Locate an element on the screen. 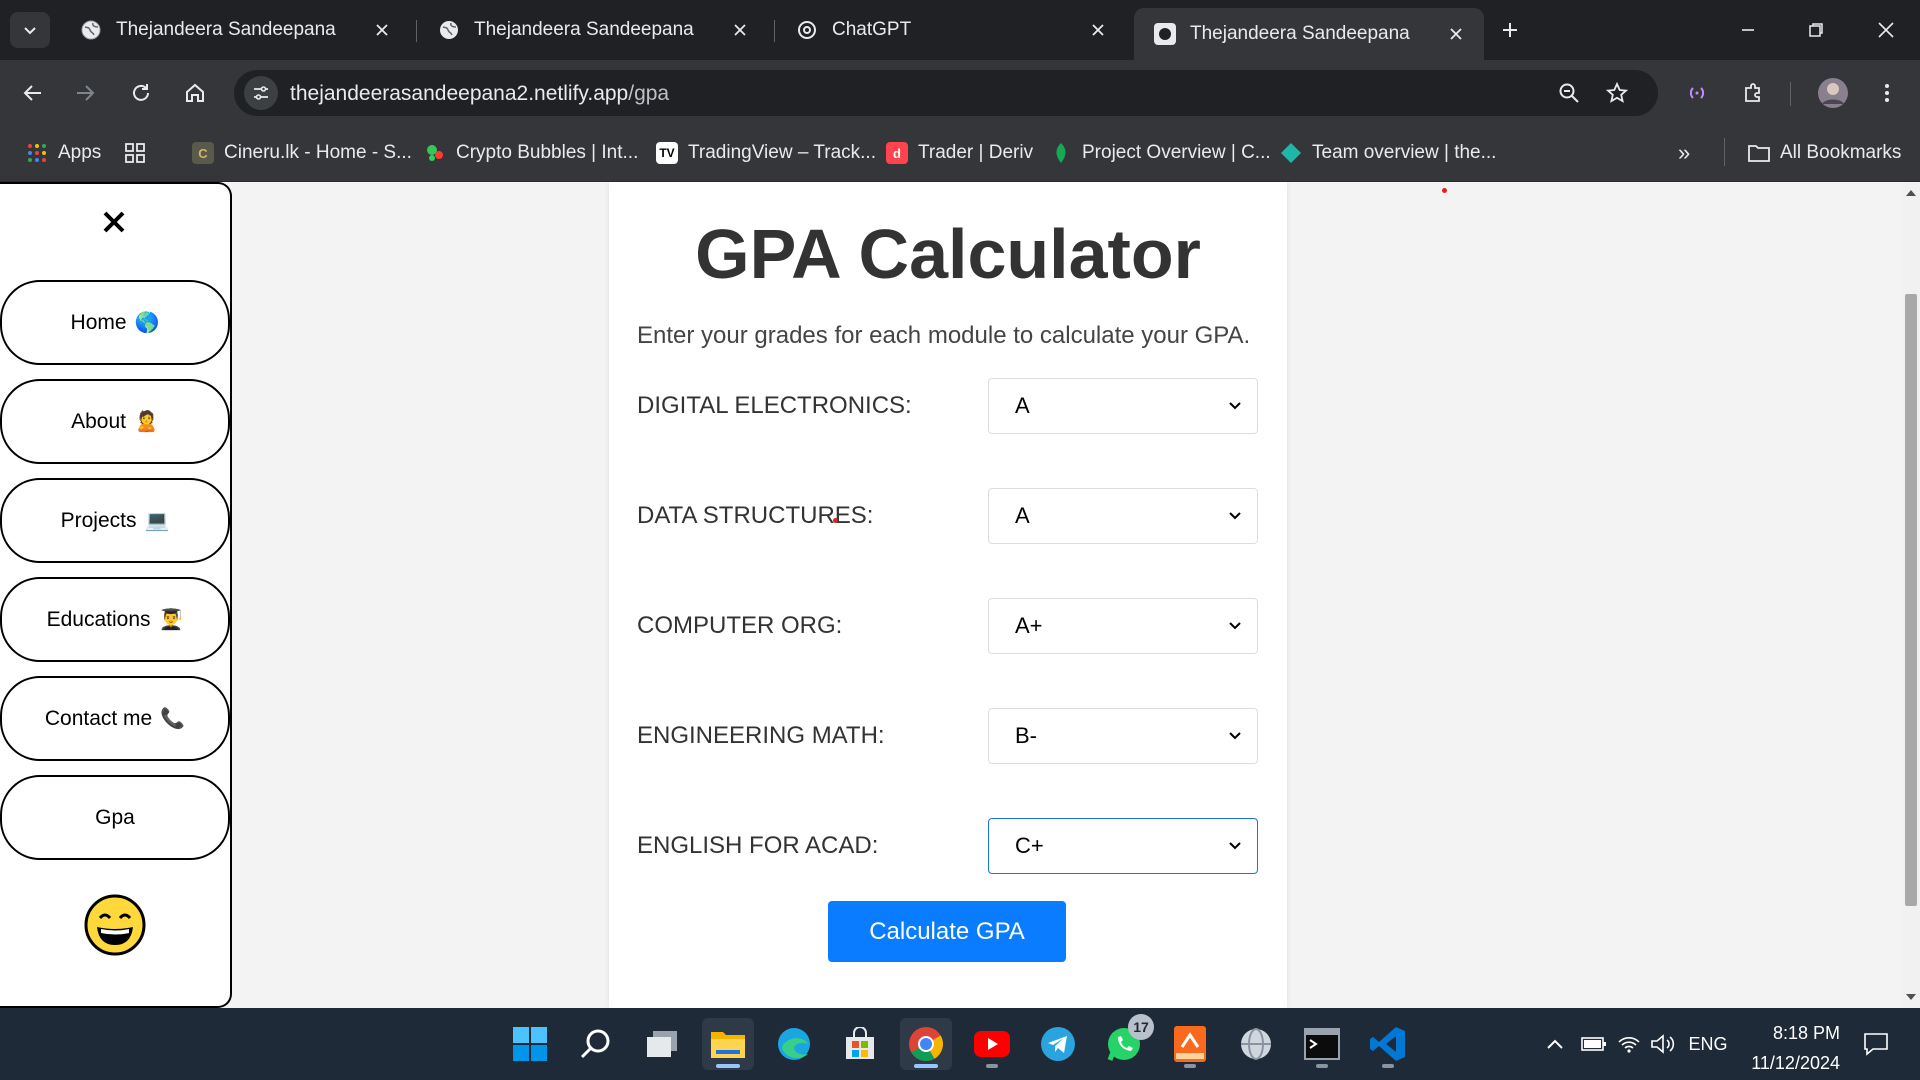  nav-home: Home 🌎 is located at coordinates (115, 322).